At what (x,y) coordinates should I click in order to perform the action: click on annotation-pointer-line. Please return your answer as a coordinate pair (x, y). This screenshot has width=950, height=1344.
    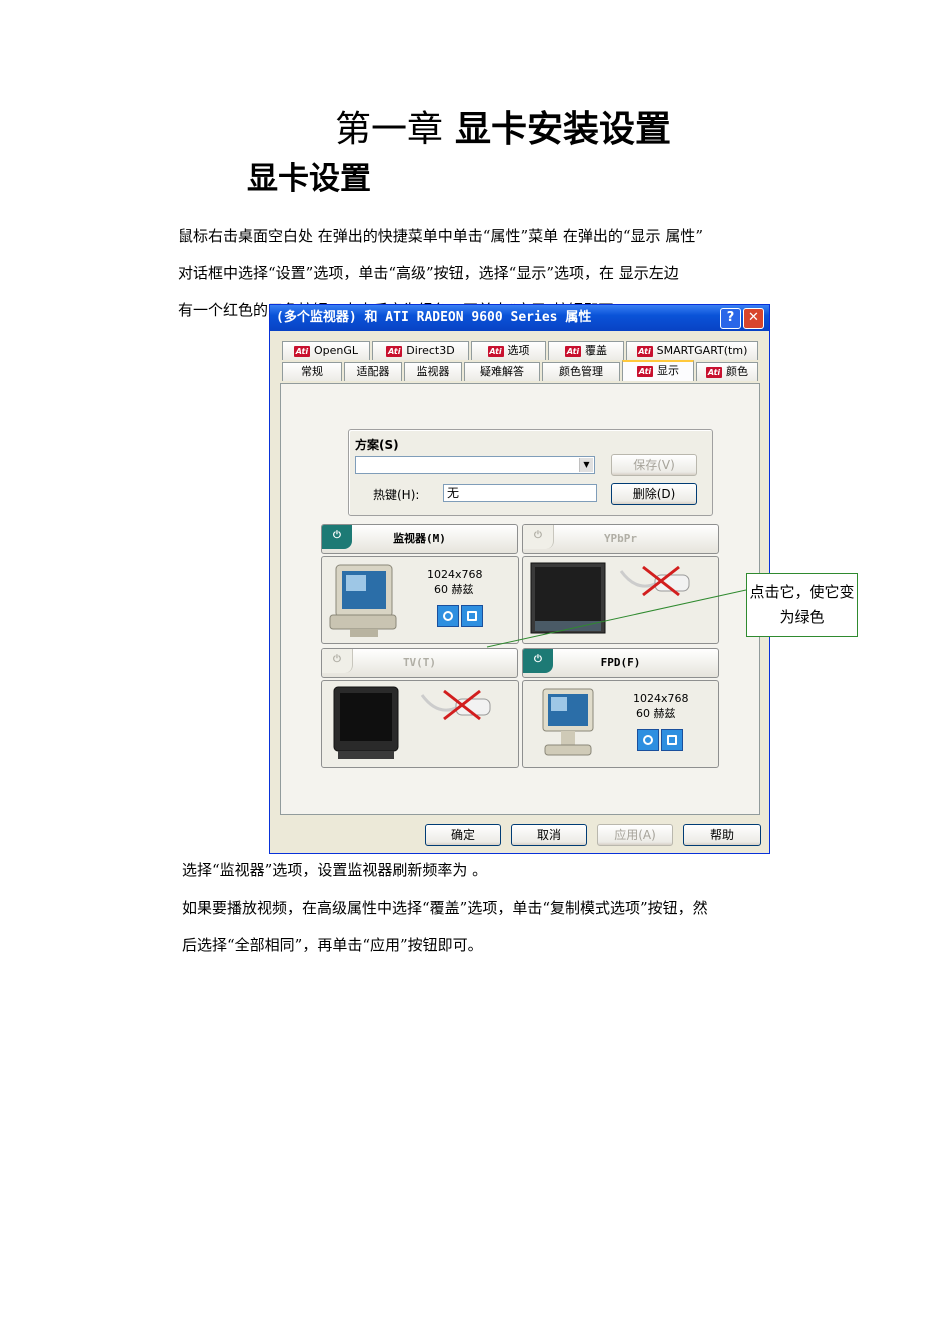
    Looking at the image, I should click on (616, 618).